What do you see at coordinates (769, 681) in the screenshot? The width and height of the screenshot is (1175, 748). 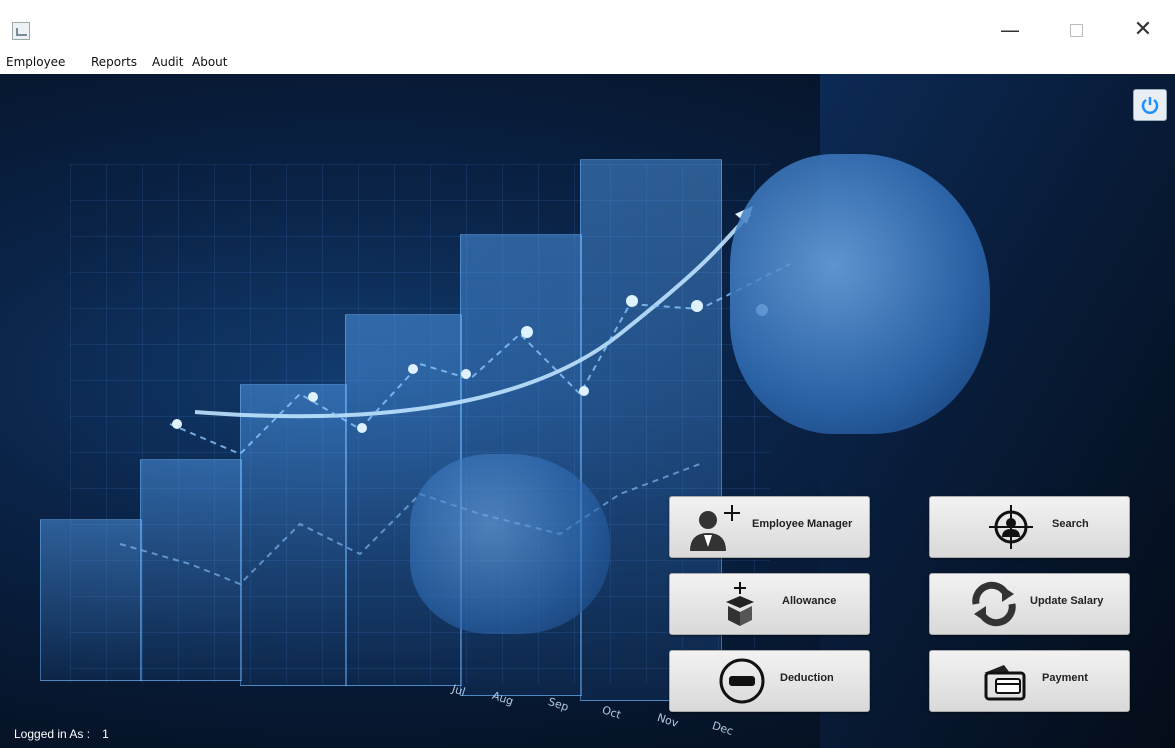 I see `deduction-button: Deduction` at bounding box center [769, 681].